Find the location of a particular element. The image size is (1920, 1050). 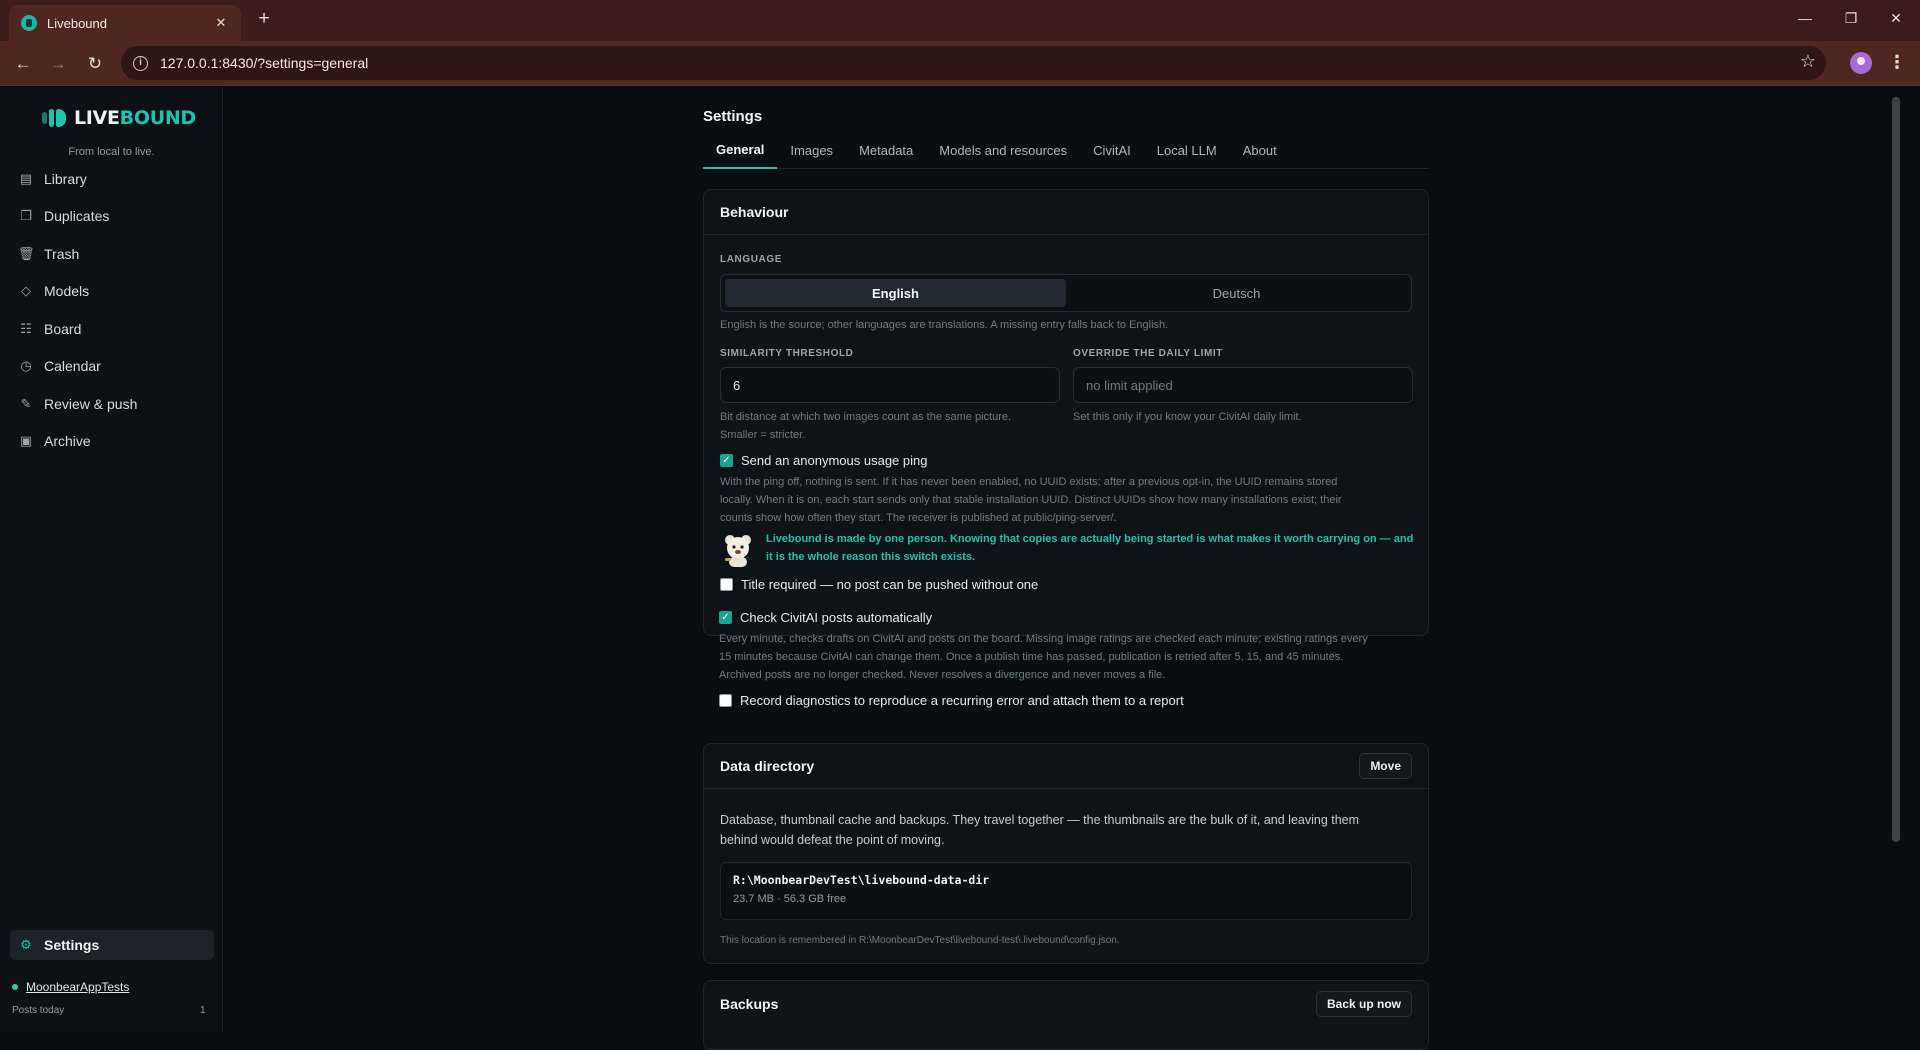

back-icon: ← is located at coordinates (23, 64).